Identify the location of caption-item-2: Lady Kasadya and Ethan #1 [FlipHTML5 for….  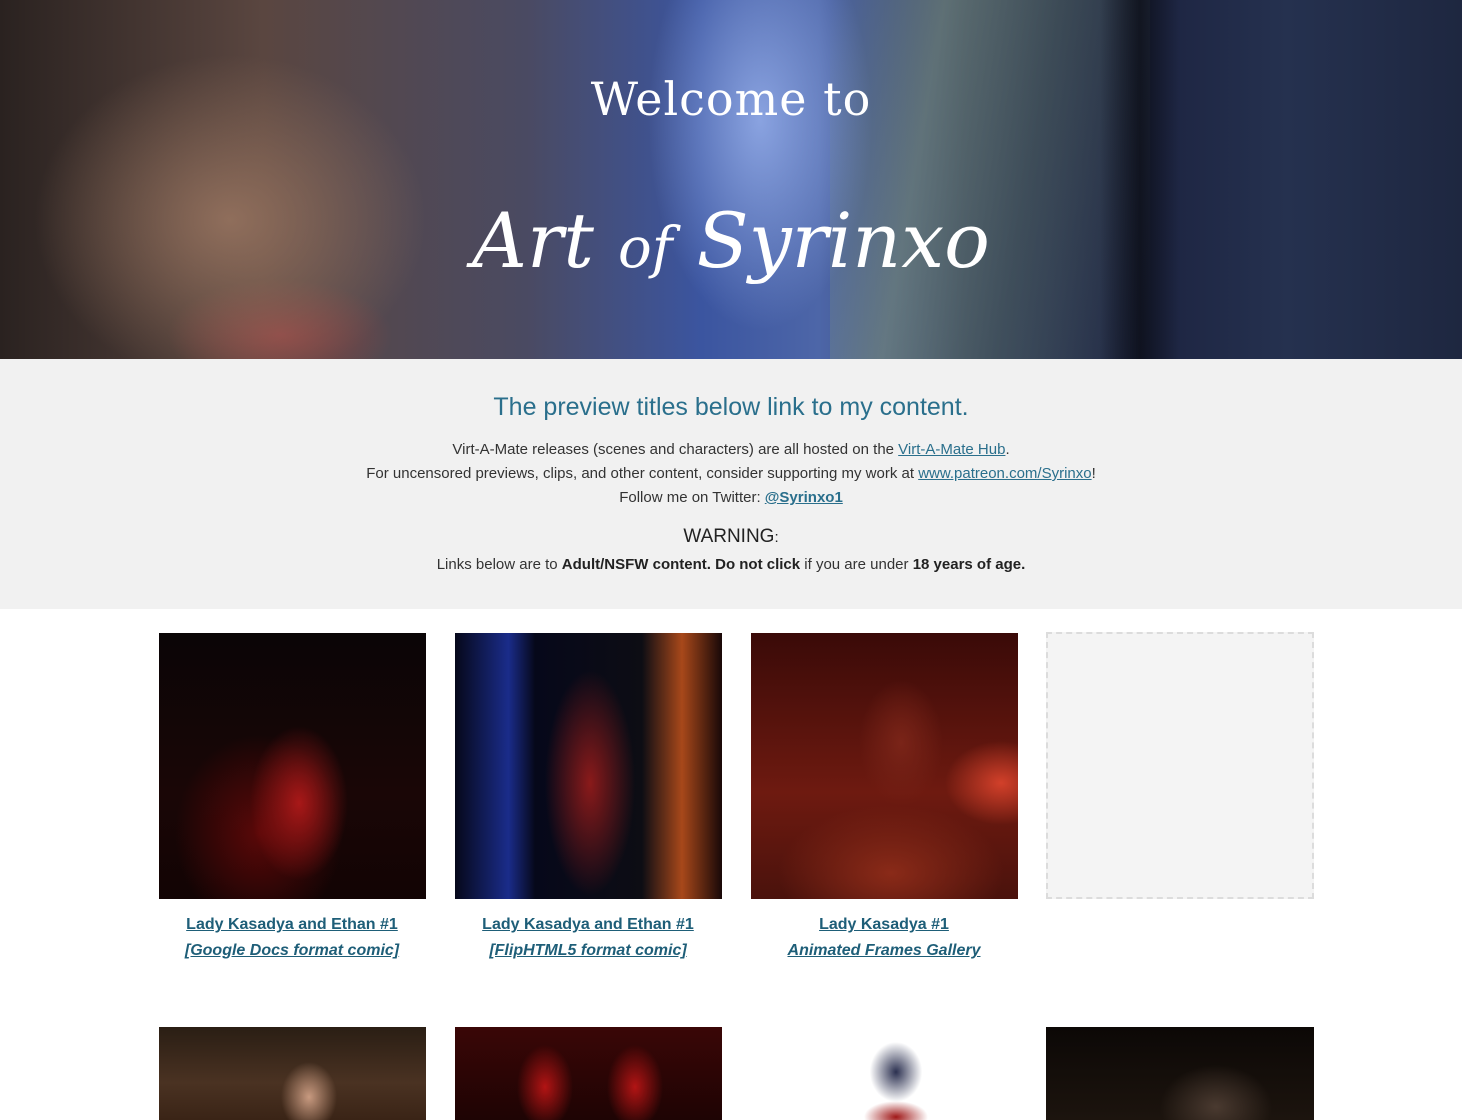
(588, 938).